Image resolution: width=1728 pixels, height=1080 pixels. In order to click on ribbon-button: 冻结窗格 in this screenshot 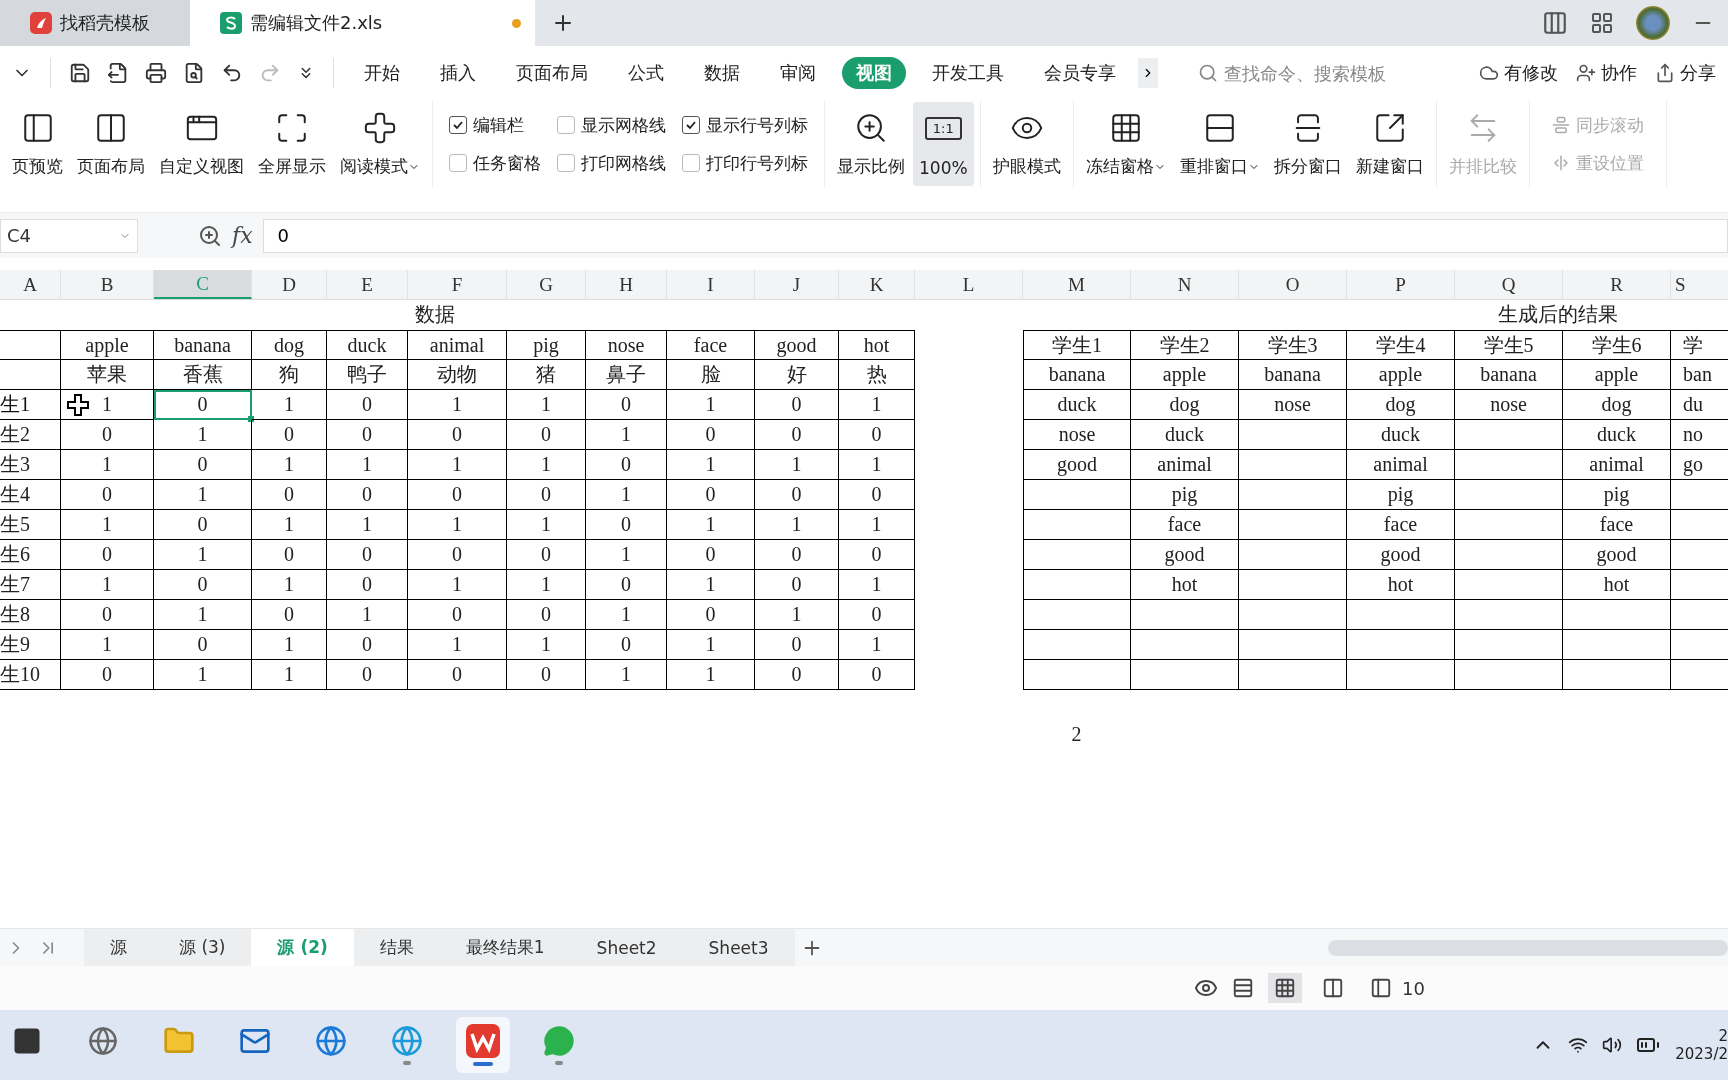, I will do `click(1125, 144)`.